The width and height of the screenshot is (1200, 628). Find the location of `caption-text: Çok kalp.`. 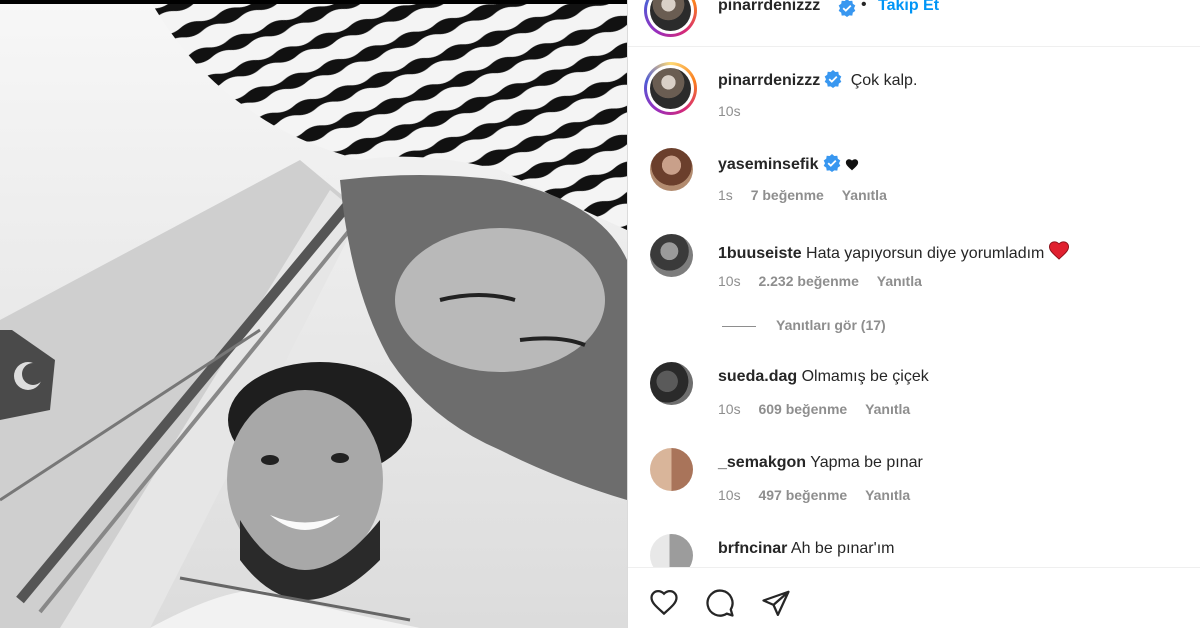

caption-text: Çok kalp. is located at coordinates (884, 80).